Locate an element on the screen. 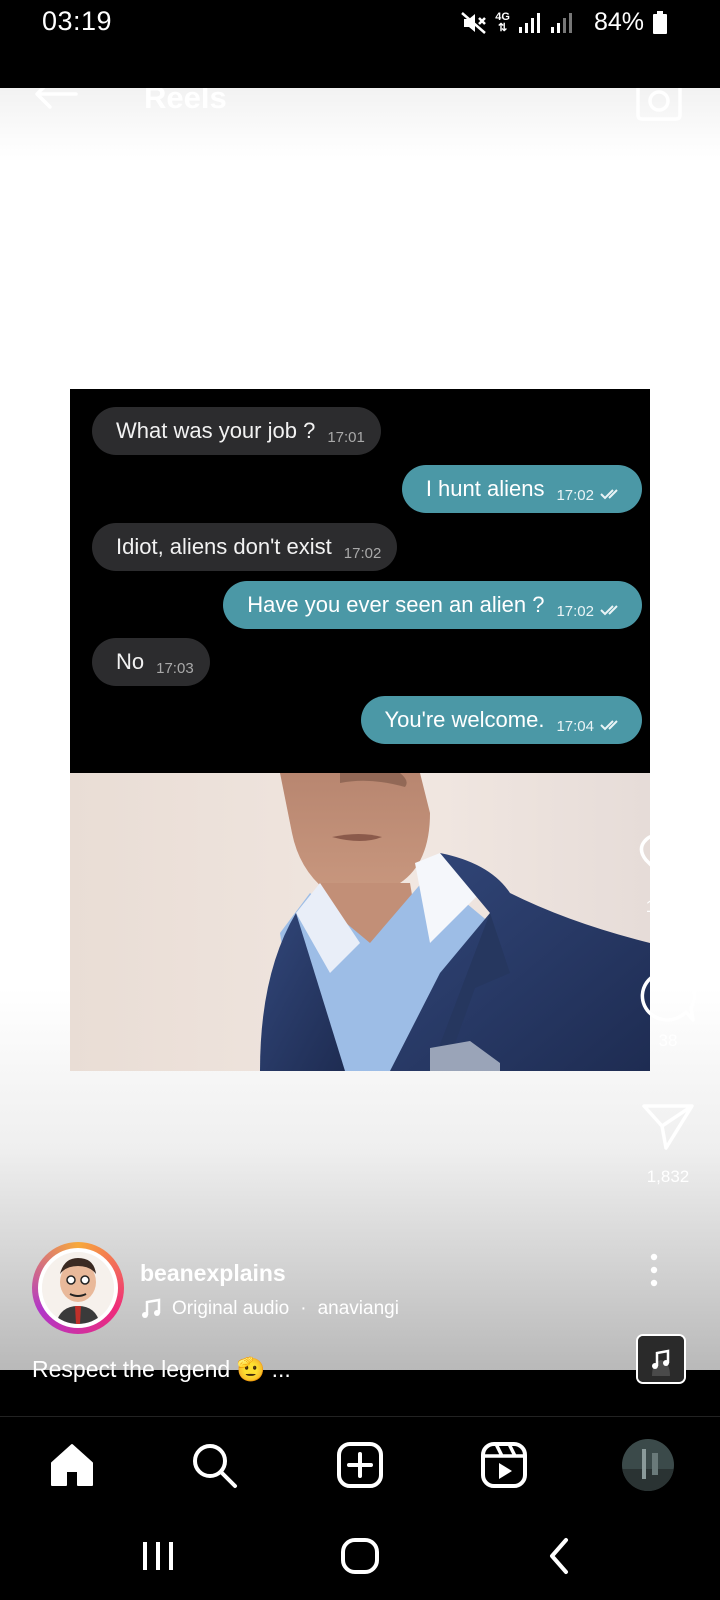 This screenshot has width=720, height=1600. recent-apps-button is located at coordinates (158, 1558).